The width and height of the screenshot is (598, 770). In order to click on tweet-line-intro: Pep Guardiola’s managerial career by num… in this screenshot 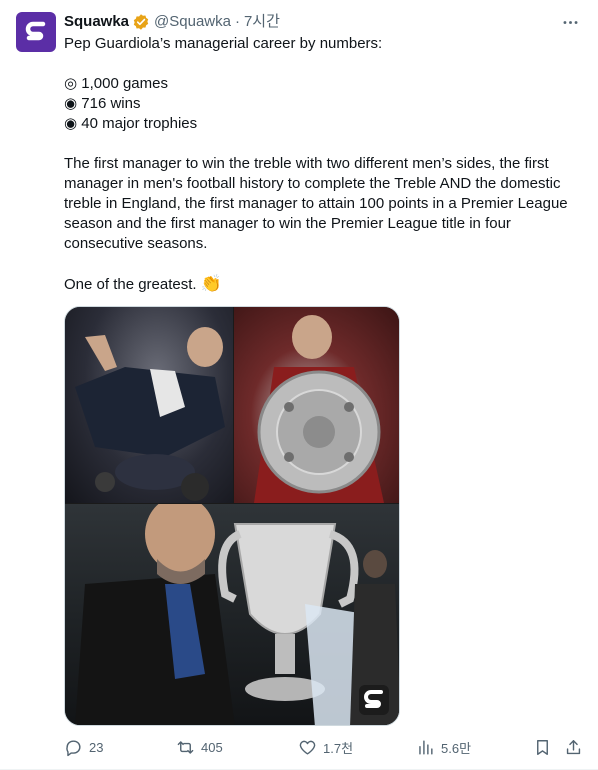, I will do `click(223, 43)`.